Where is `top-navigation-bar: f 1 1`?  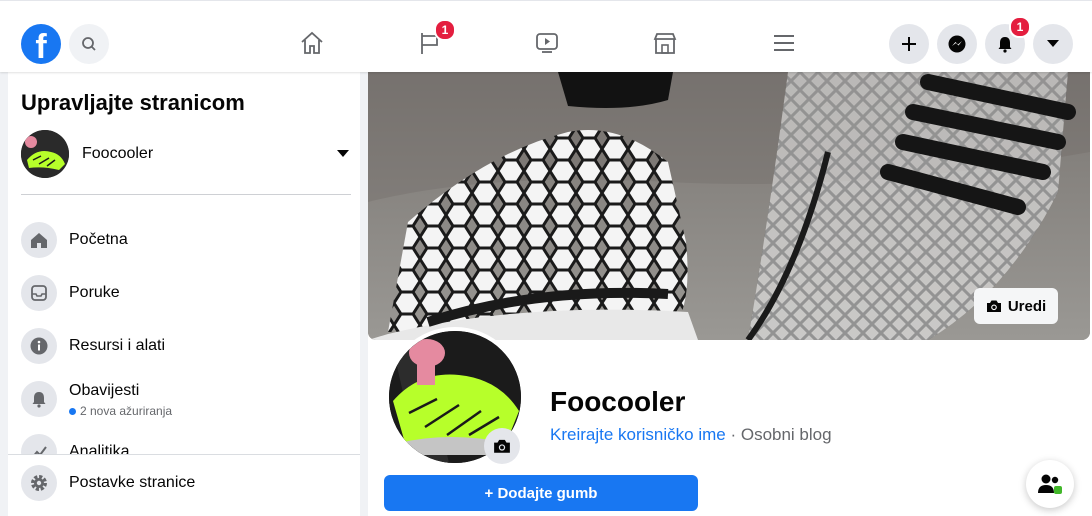 top-navigation-bar: f 1 1 is located at coordinates (546, 36).